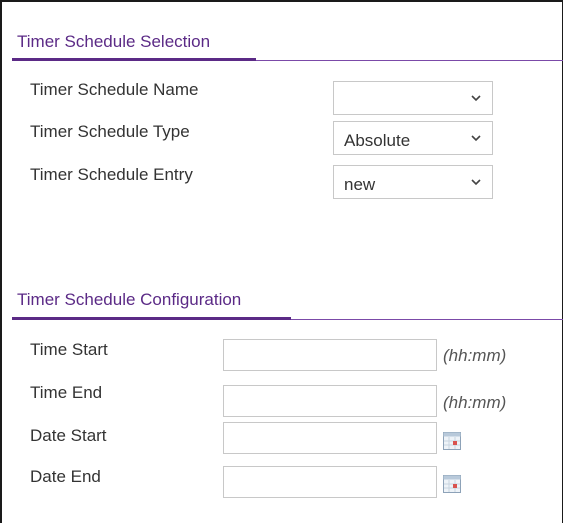 This screenshot has width=563, height=523. What do you see at coordinates (413, 98) in the screenshot?
I see `timer-schedule-name-select` at bounding box center [413, 98].